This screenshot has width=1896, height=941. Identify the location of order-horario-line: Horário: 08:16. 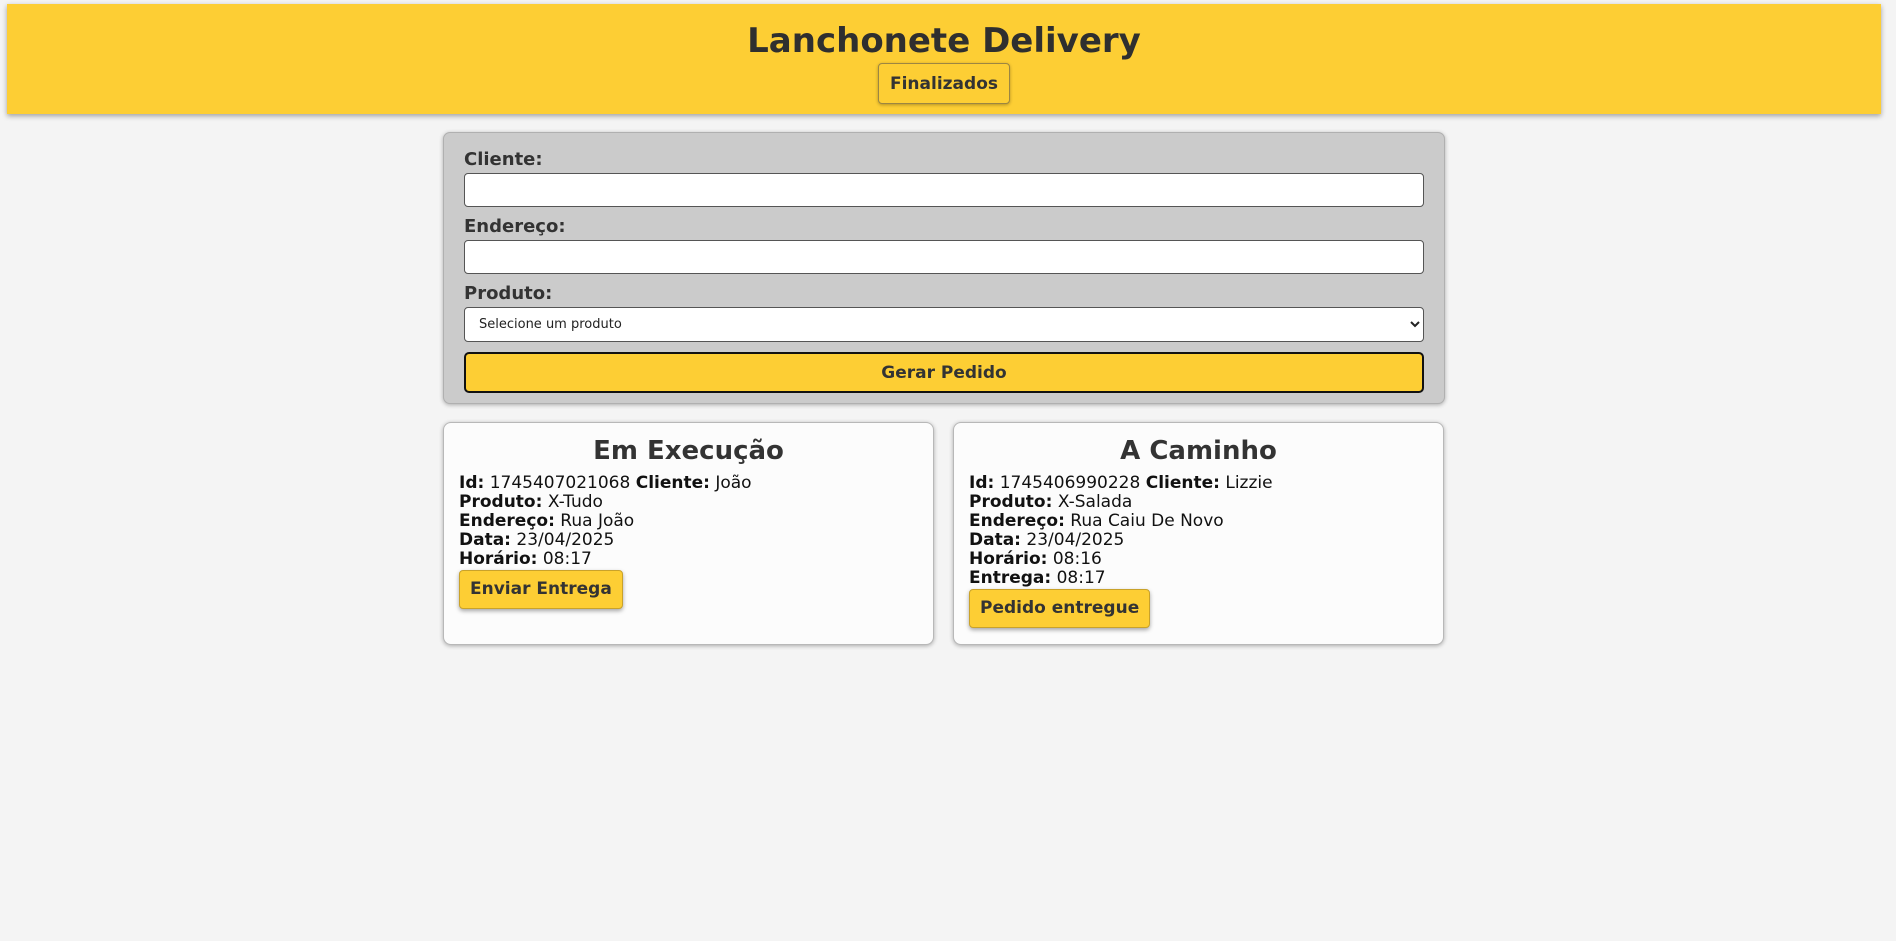
(1198, 558).